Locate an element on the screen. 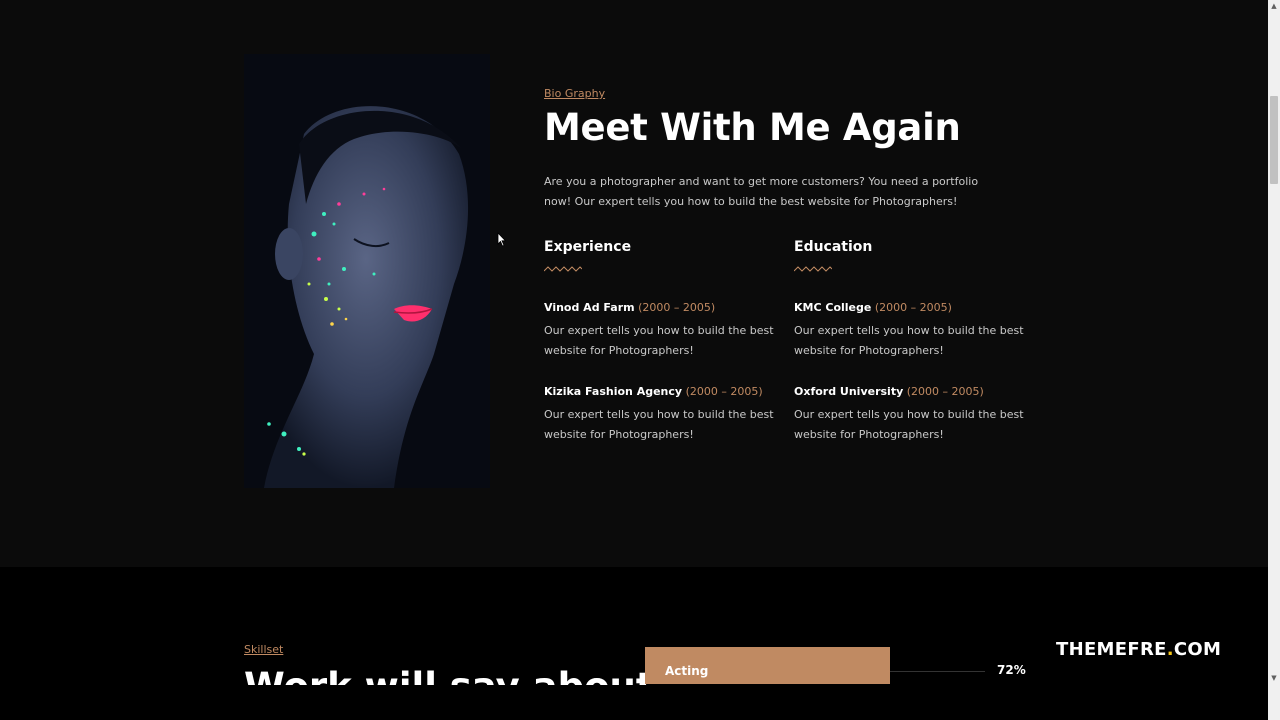  skills-headline: Work will say about is located at coordinates (449, 675).